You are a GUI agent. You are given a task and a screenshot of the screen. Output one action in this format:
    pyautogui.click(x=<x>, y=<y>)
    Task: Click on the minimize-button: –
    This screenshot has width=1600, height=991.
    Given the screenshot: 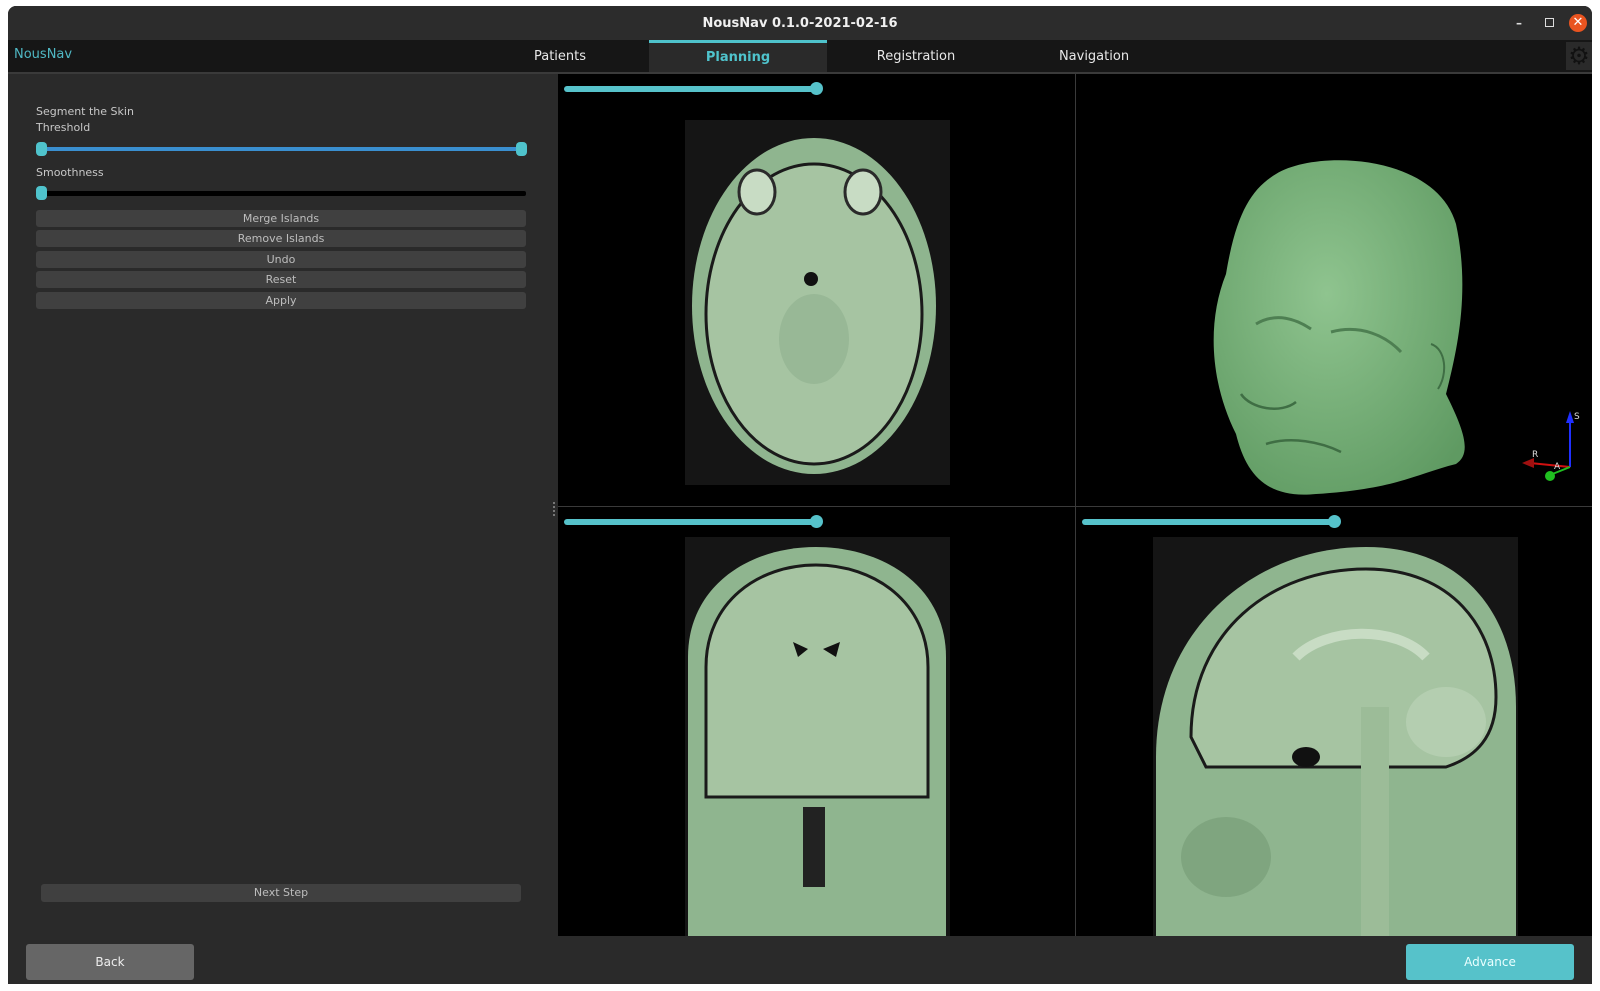 What is the action you would take?
    pyautogui.click(x=1519, y=23)
    